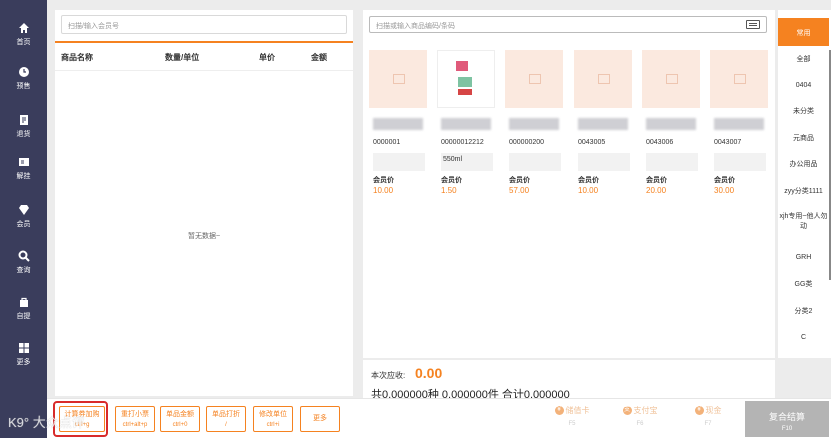  What do you see at coordinates (803, 258) in the screenshot?
I see `category-item: GRH` at bounding box center [803, 258].